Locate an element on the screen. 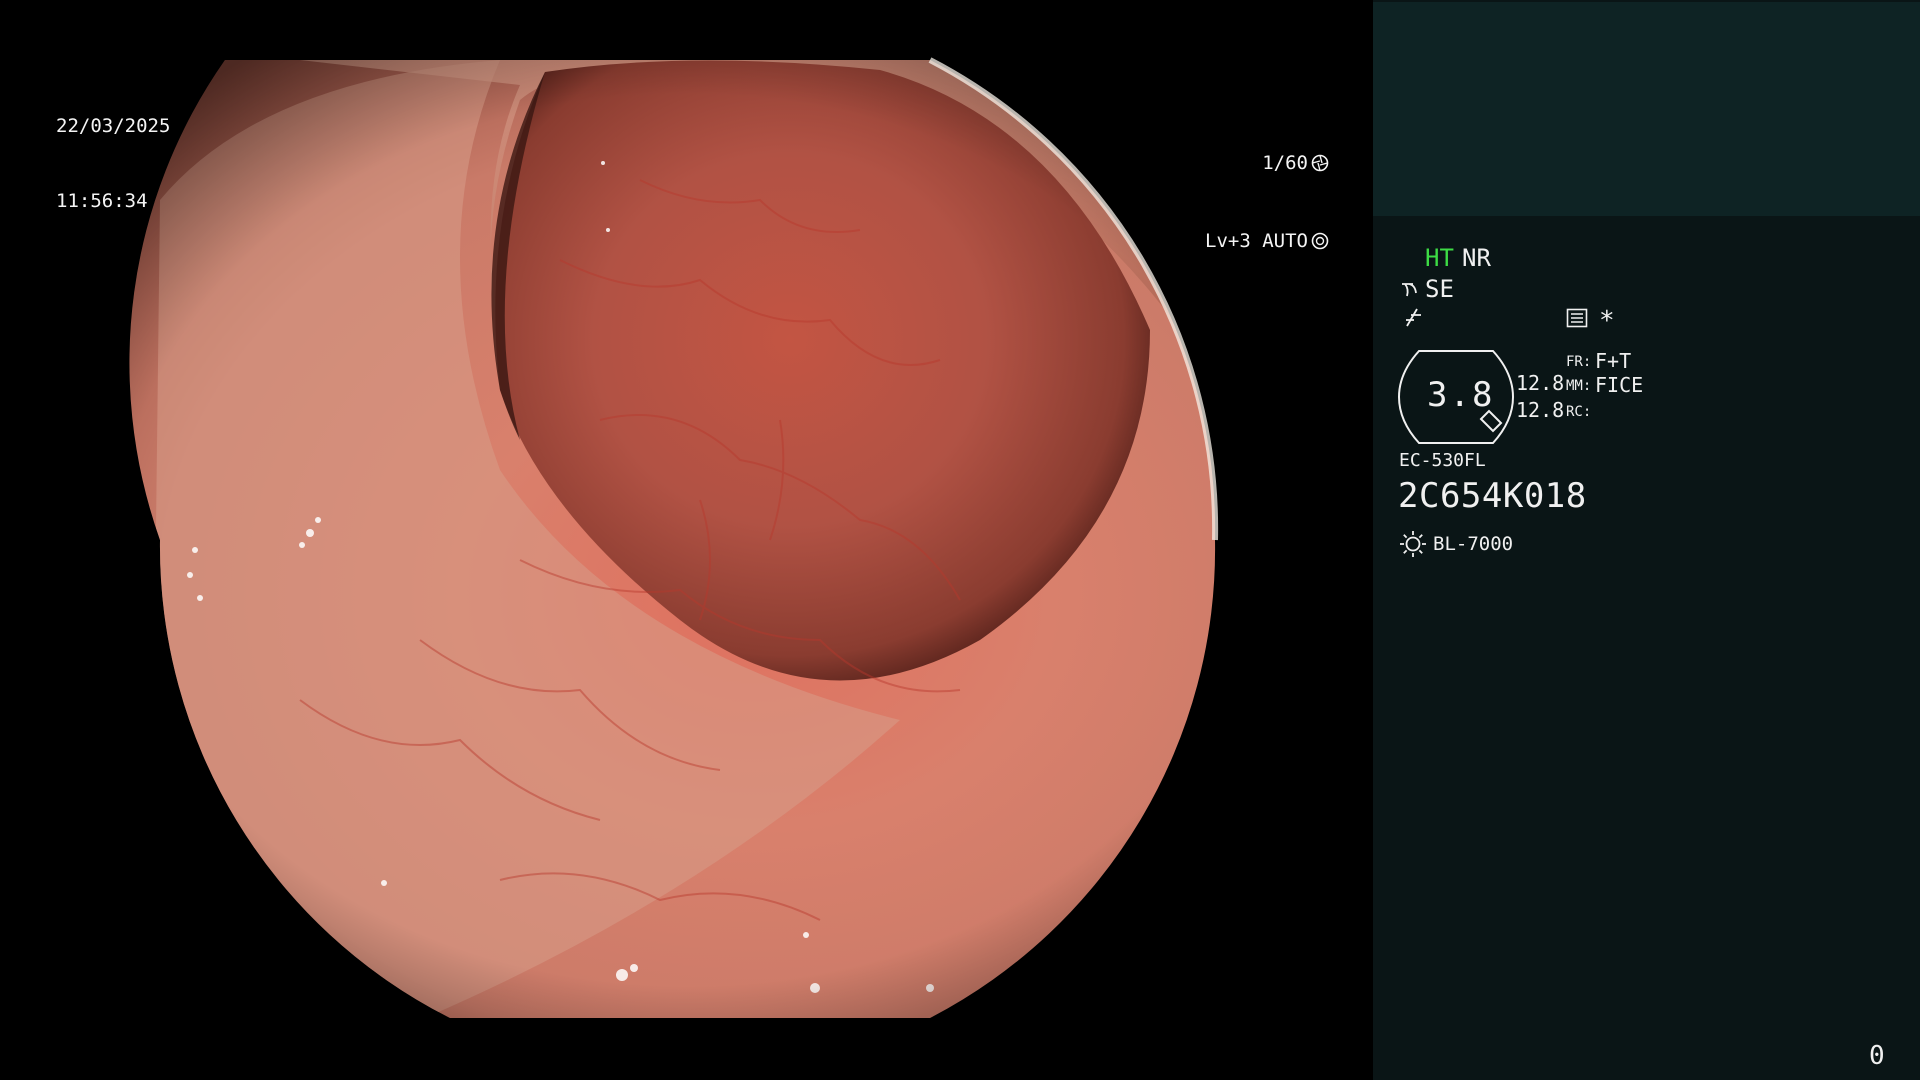 The height and width of the screenshot is (1080, 1920). shutter-speed-text: 1/60 is located at coordinates (1285, 162).